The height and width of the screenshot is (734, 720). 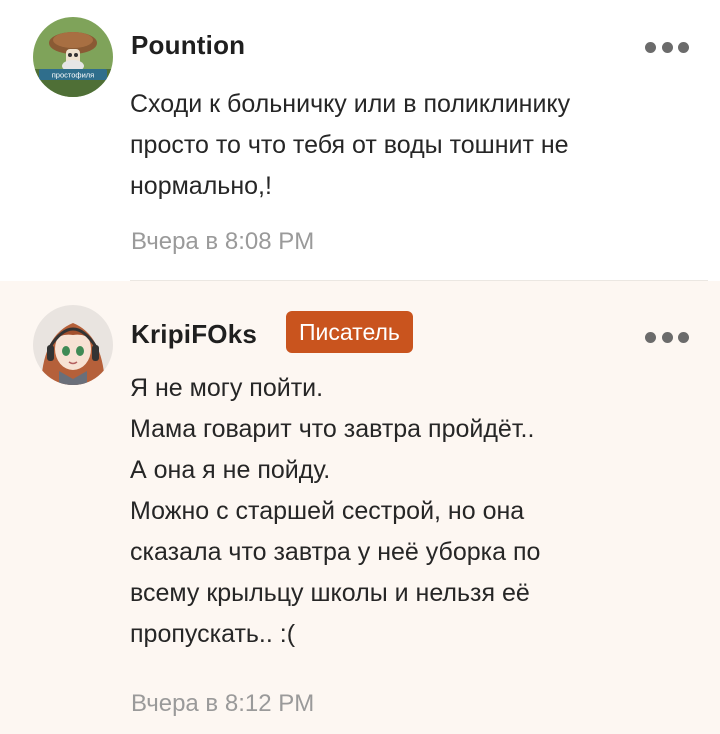 I want to click on comment-text-line: Я не могу пойти., so click(x=227, y=388).